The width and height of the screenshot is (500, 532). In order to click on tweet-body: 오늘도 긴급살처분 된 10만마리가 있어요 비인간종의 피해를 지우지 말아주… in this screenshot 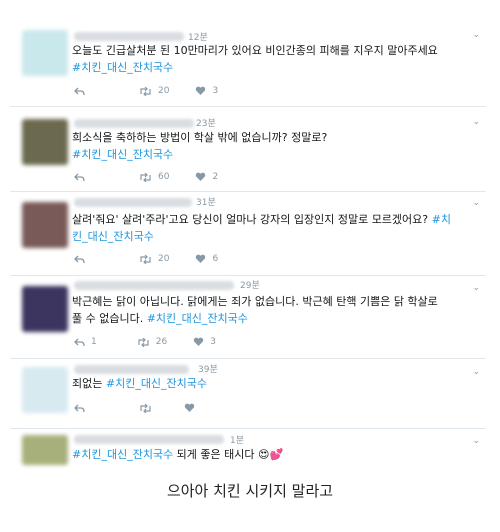, I will do `click(255, 50)`.